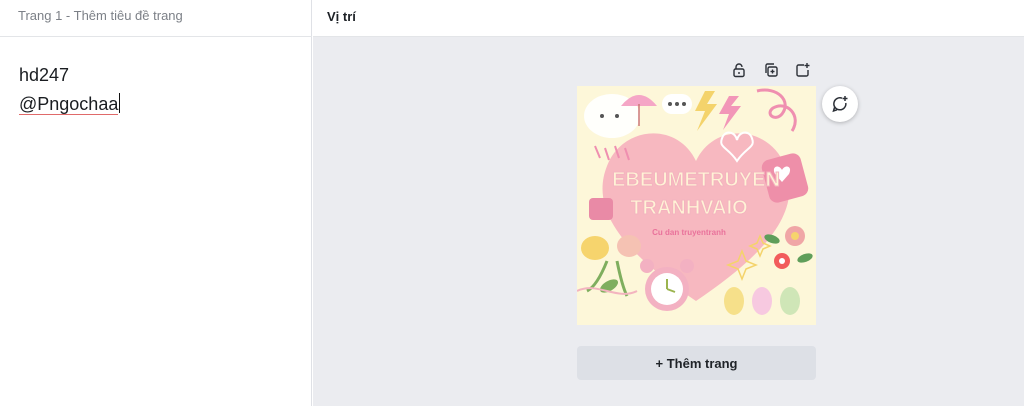 This screenshot has height=406, width=1024. I want to click on text-caret, so click(120, 103).